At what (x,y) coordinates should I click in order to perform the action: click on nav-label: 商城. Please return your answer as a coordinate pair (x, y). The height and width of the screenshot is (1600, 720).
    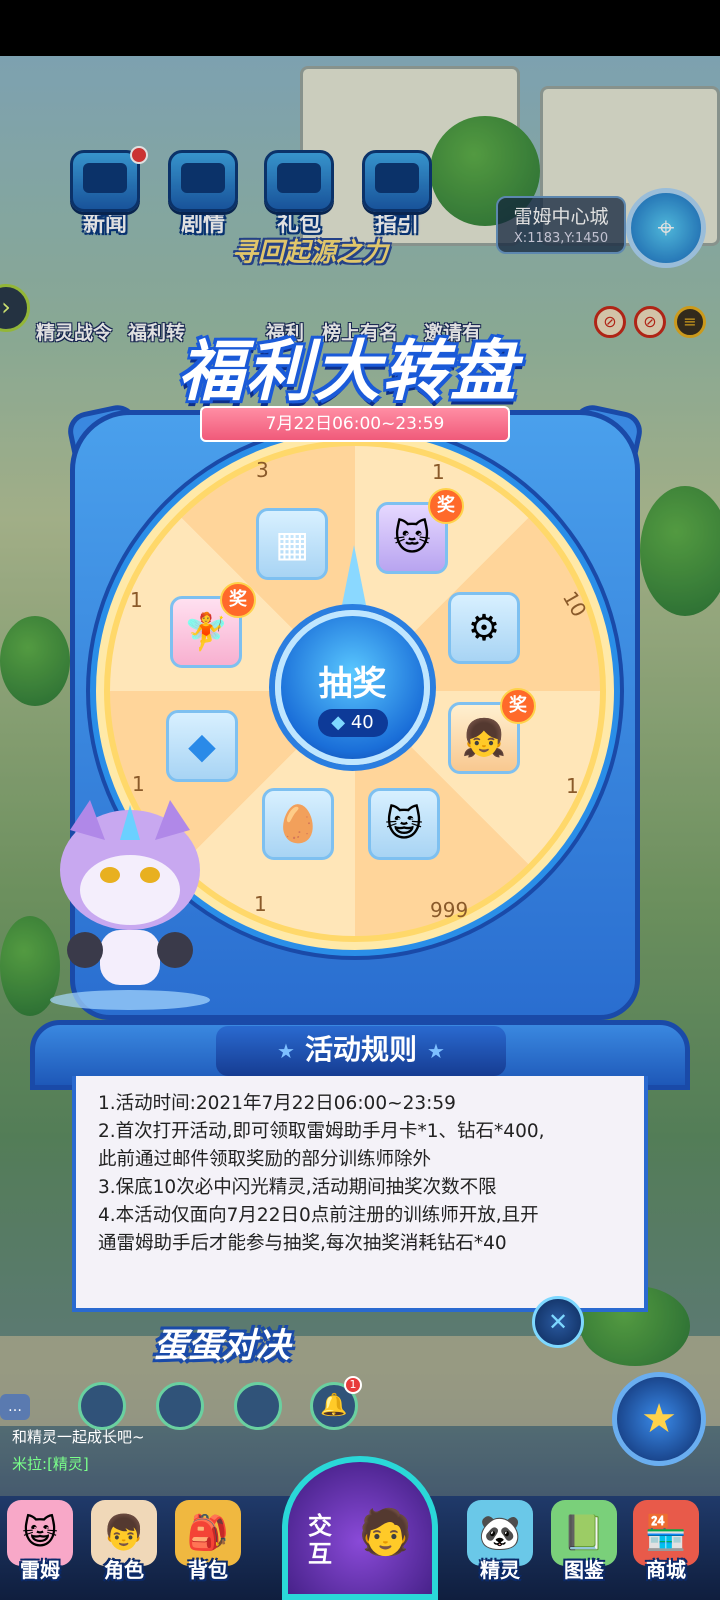
    Looking at the image, I should click on (666, 1570).